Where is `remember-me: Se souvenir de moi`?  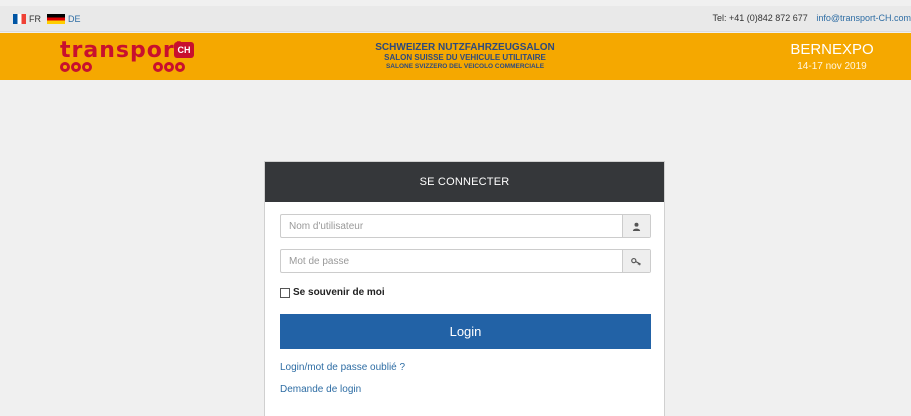
remember-me: Se souvenir de moi is located at coordinates (332, 292).